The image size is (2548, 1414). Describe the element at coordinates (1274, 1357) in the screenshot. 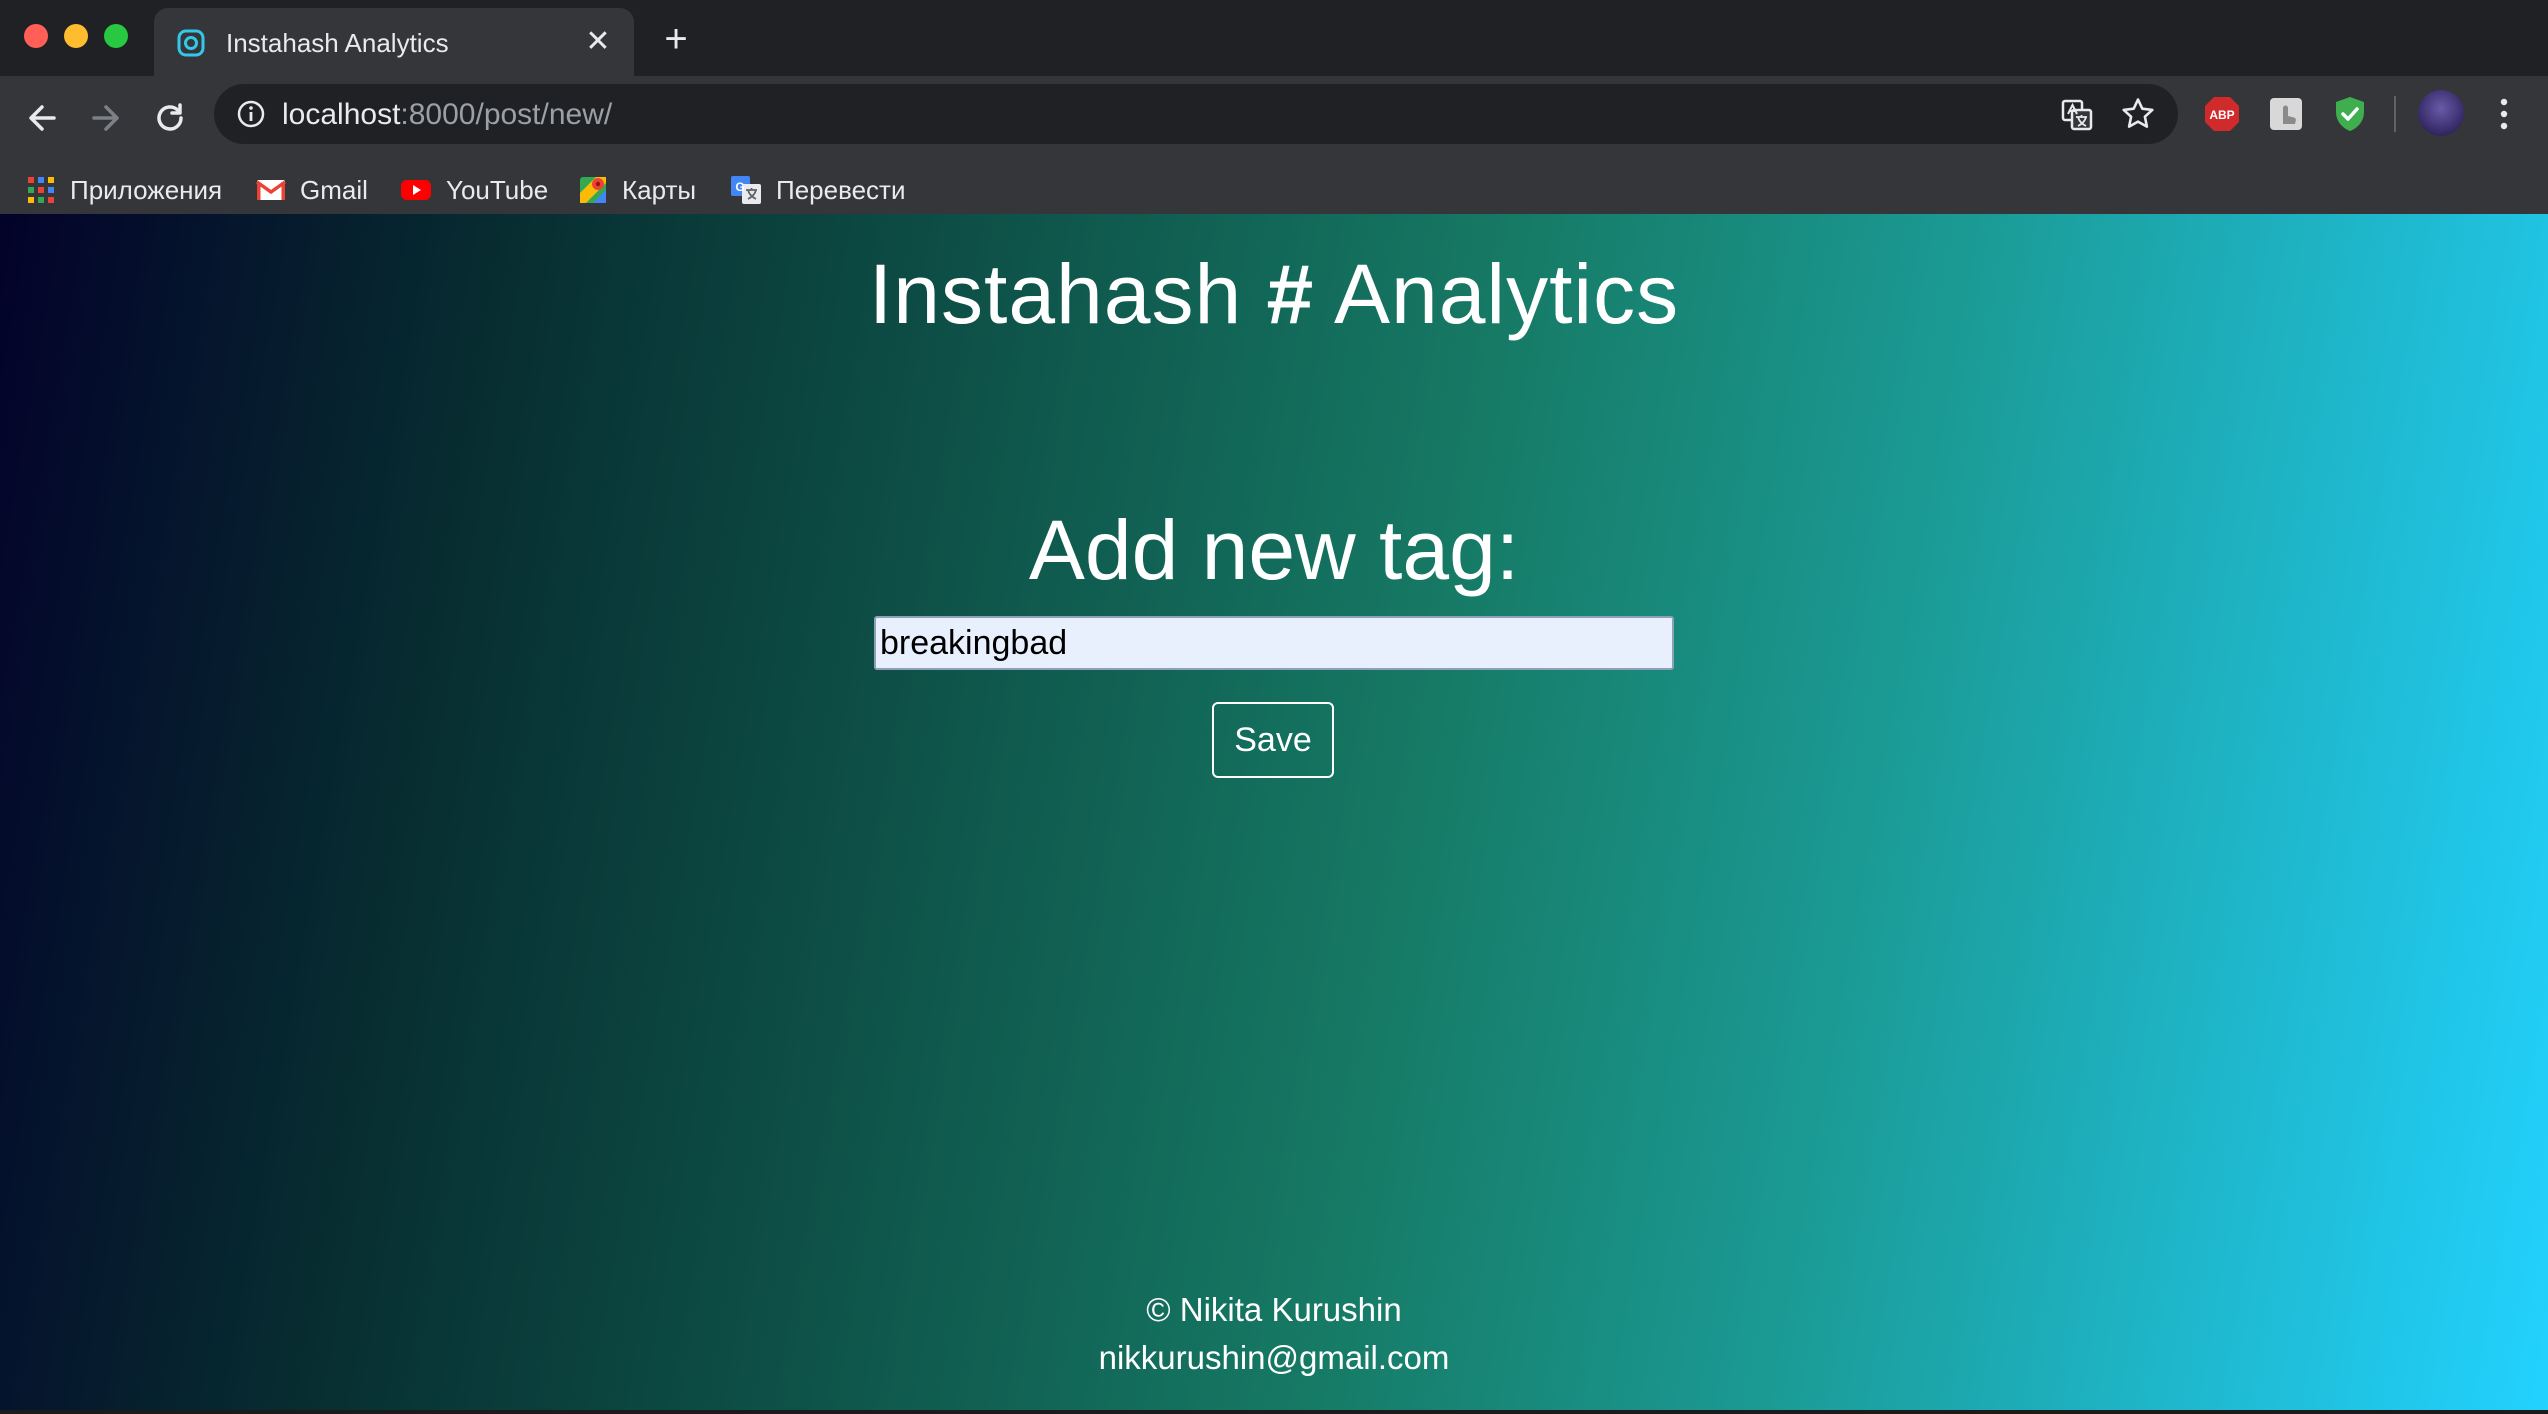

I see `footer-email: nikkurushin@gmail.com` at that location.